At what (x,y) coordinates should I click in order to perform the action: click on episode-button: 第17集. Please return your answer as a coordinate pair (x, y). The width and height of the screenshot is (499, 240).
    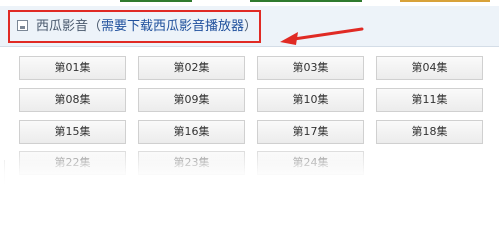
    Looking at the image, I should click on (310, 132).